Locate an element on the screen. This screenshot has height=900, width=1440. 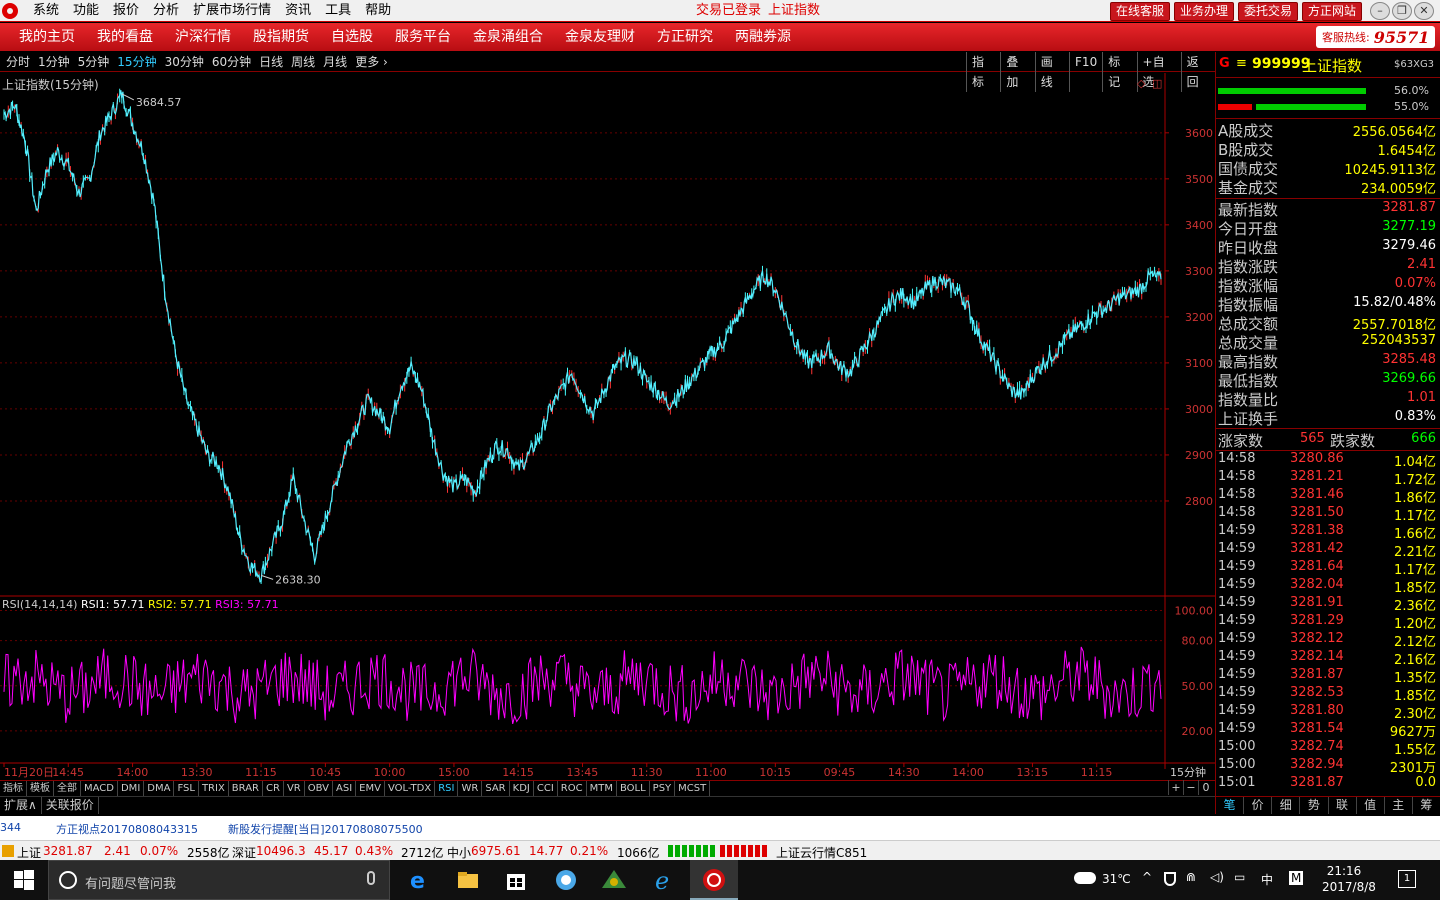
menu-item-1: 功能 is located at coordinates (86, 11).